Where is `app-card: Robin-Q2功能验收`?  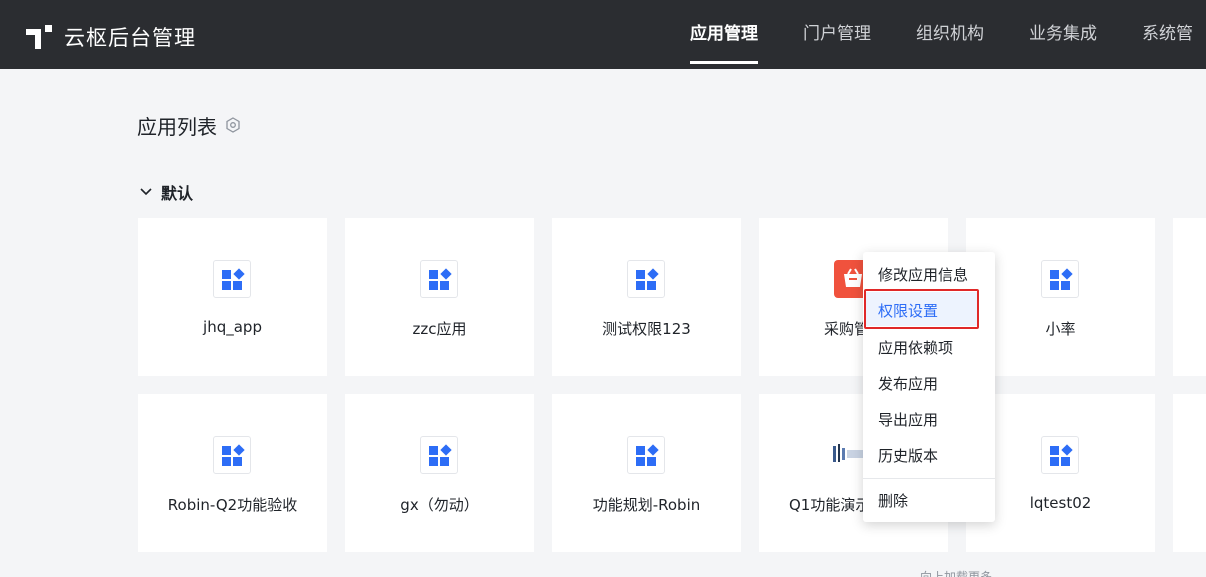
app-card: Robin-Q2功能验收 is located at coordinates (232, 473).